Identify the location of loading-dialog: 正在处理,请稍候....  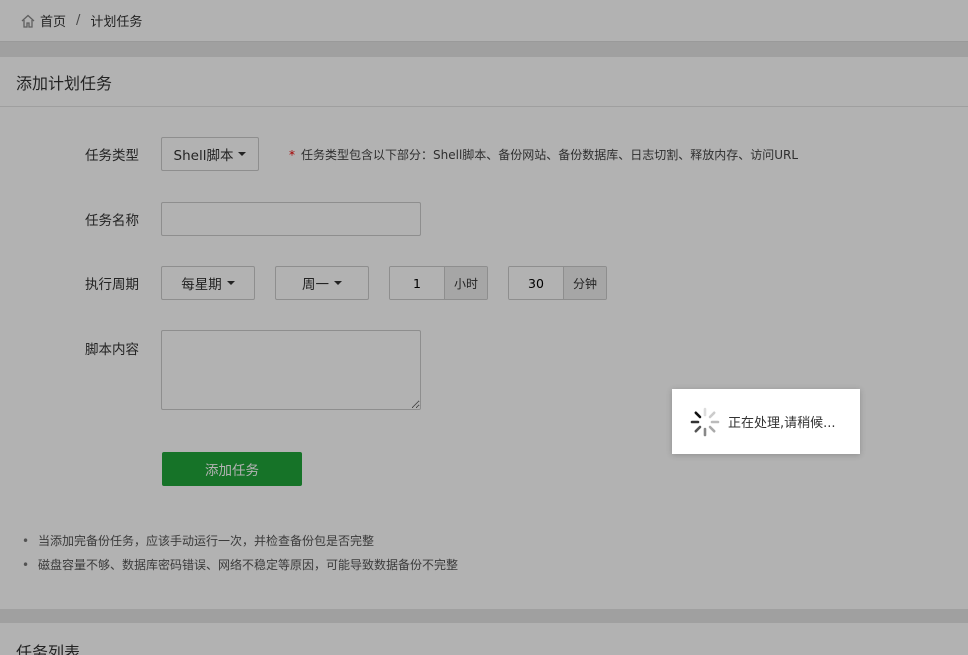
(766, 421).